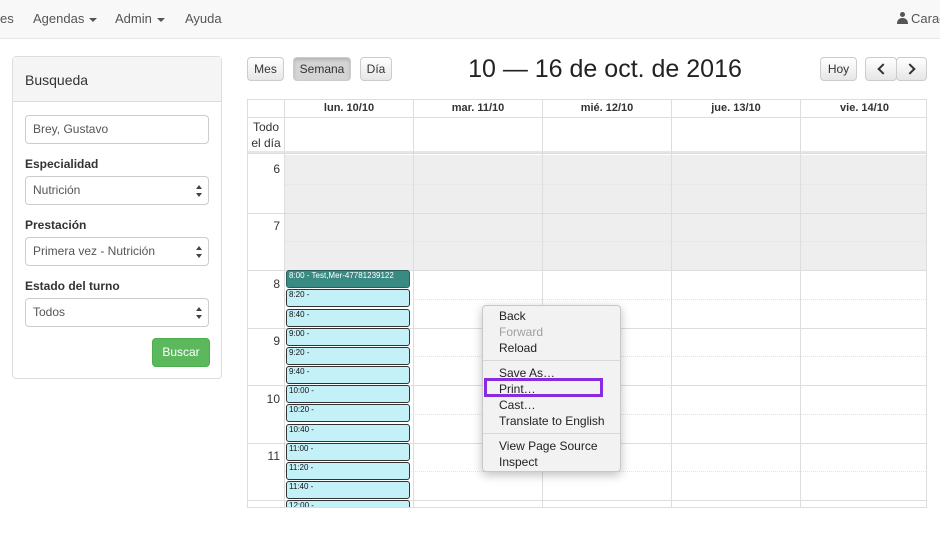 The width and height of the screenshot is (940, 533). Describe the element at coordinates (518, 348) in the screenshot. I see `ctx-reload: Reload` at that location.